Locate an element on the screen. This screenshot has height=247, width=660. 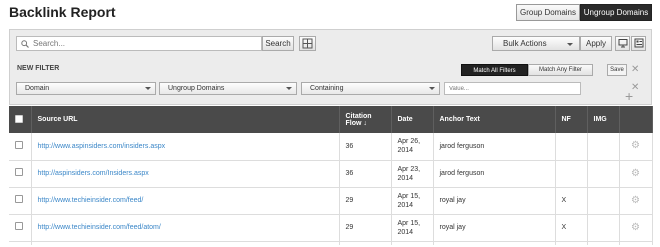
date-cell: Apr 26, 2014 is located at coordinates (412, 147).